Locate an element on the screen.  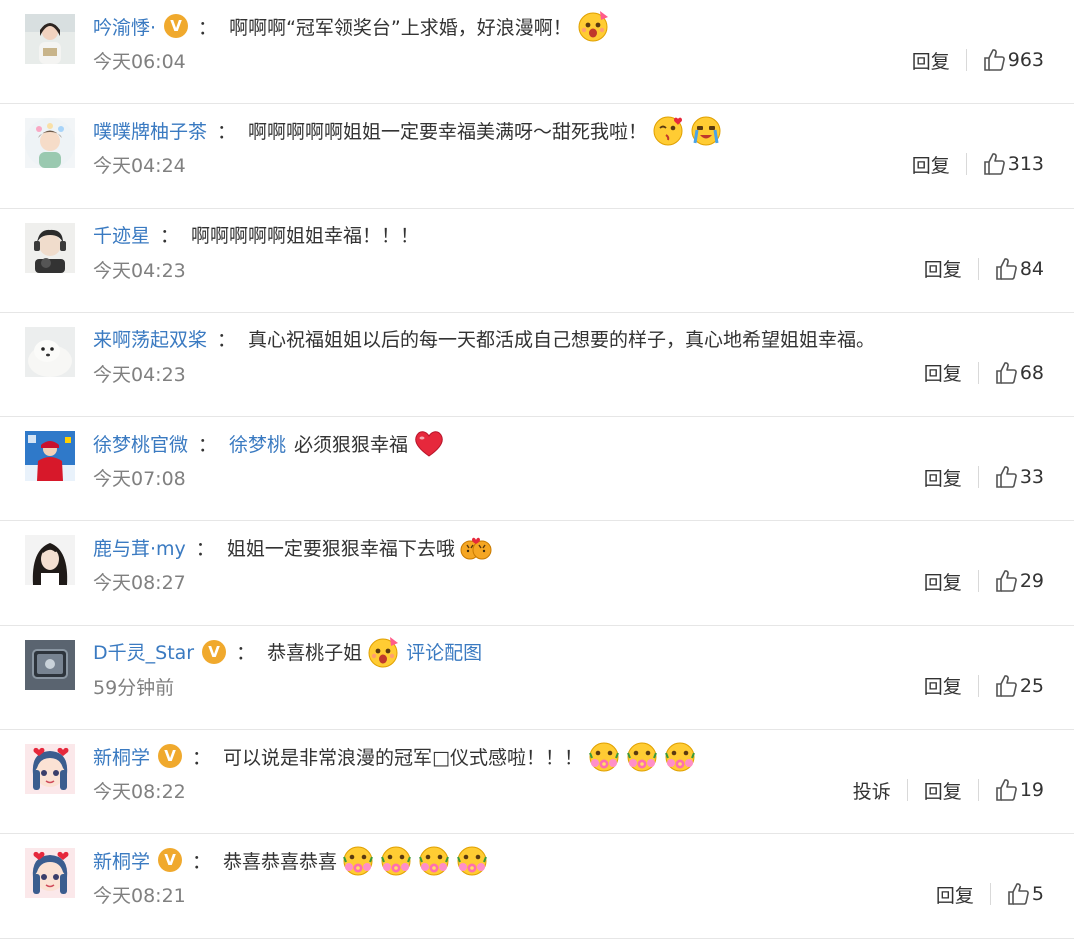
comment-actions: 回复 25 is located at coordinates (984, 686).